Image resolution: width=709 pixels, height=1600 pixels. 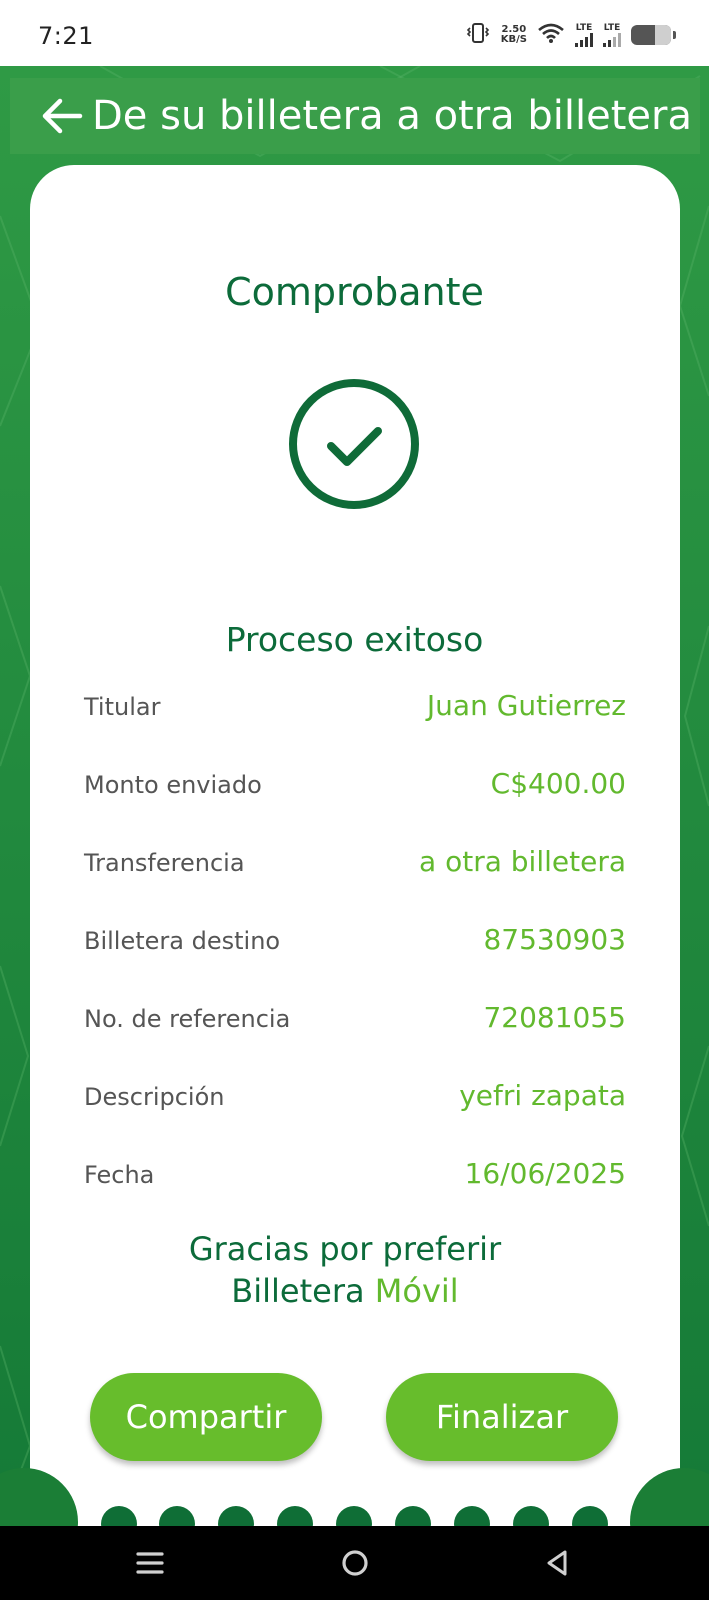 I want to click on detail-row-titular: Titular Juan Gutierrez, so click(x=355, y=724).